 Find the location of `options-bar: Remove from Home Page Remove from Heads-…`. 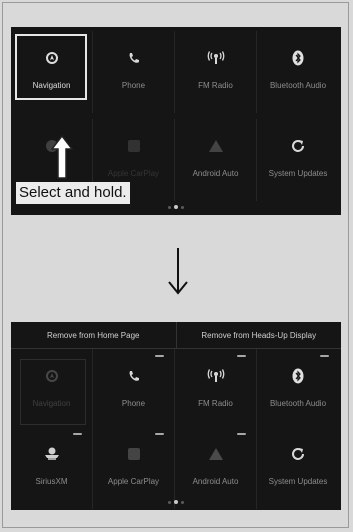

options-bar: Remove from Home Page Remove from Heads-… is located at coordinates (176, 335).